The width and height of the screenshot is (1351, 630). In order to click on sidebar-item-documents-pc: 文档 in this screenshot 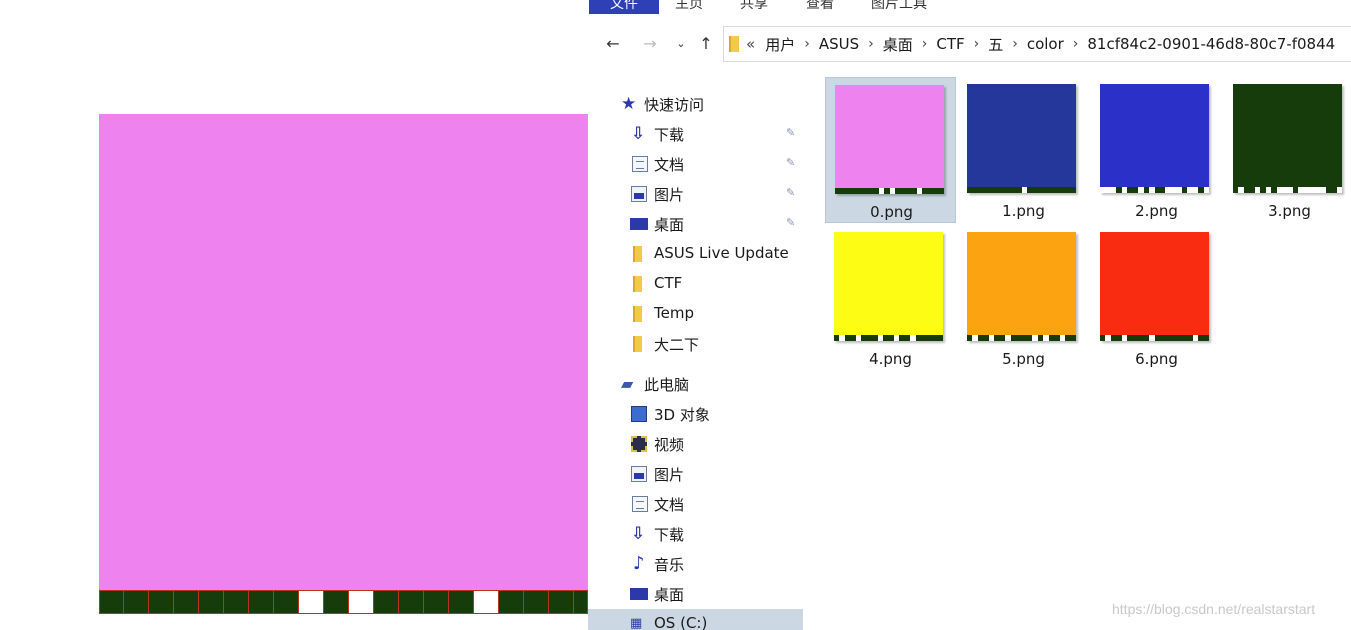, I will do `click(695, 504)`.